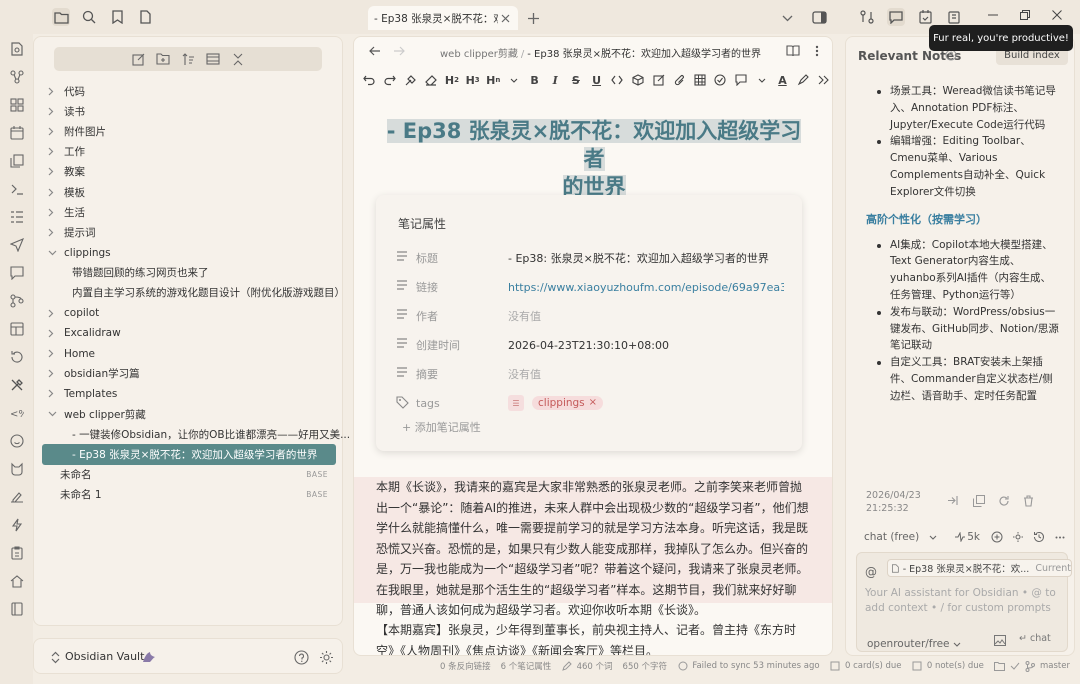 This screenshot has width=1080, height=684. I want to click on history-icon, so click(16, 356).